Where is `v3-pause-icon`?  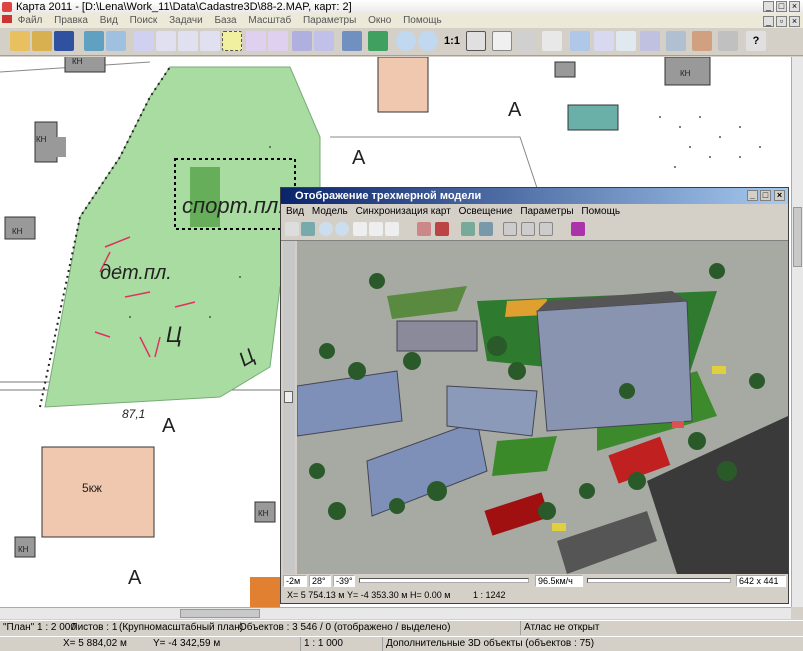
v3-pause-icon is located at coordinates (528, 229).